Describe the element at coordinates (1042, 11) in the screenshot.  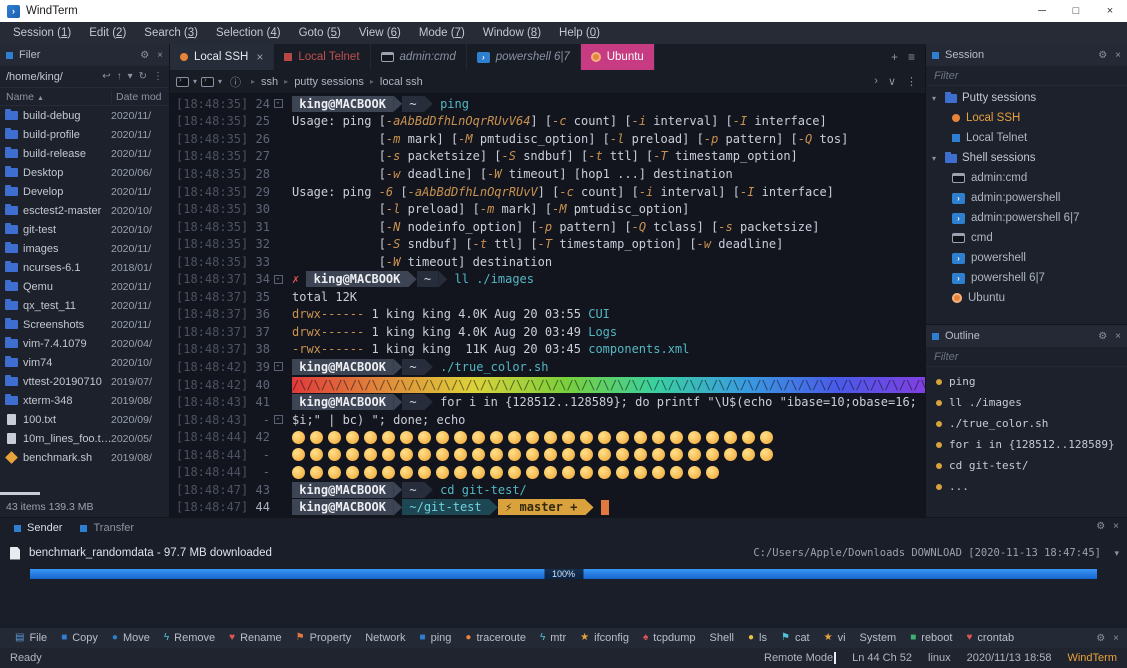
I see `minimize-button: ─` at that location.